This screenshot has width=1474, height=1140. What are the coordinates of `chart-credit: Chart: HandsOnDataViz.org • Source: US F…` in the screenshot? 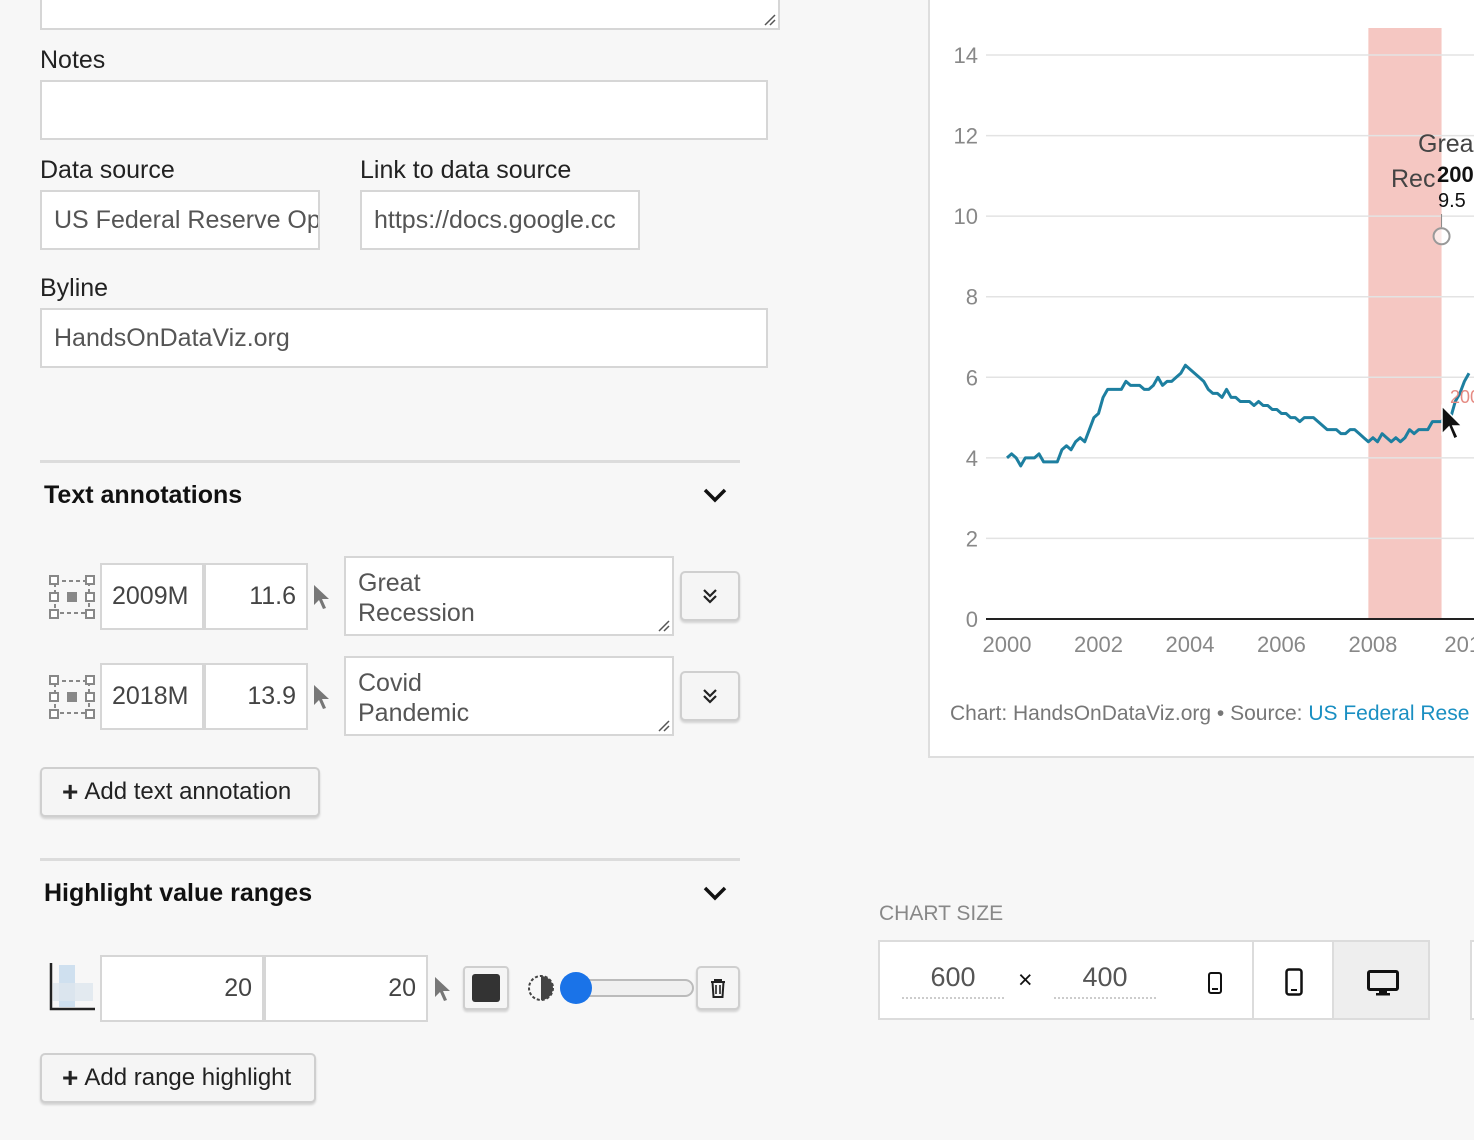 It's located at (1209, 714).